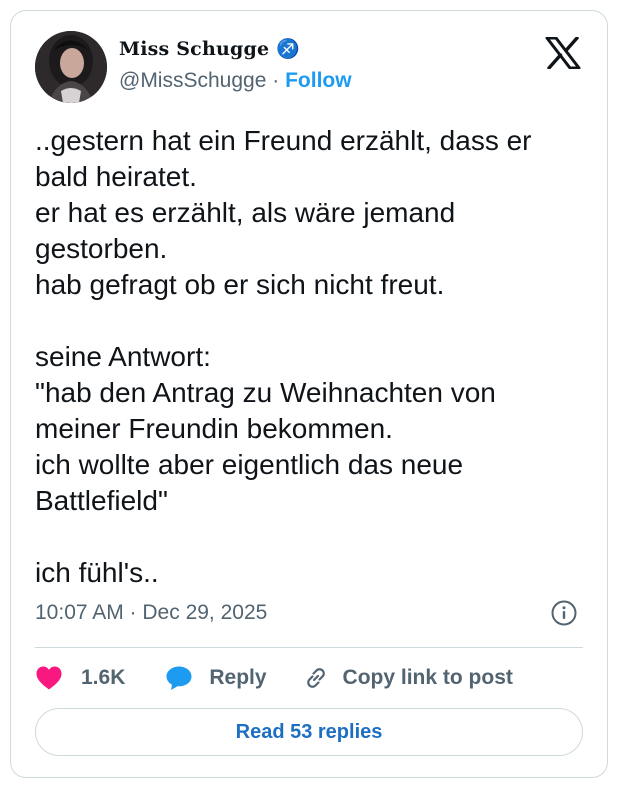  Describe the element at coordinates (245, 212) in the screenshot. I see `tweet-line: er hat es erzählt, als wäre jemand` at that location.